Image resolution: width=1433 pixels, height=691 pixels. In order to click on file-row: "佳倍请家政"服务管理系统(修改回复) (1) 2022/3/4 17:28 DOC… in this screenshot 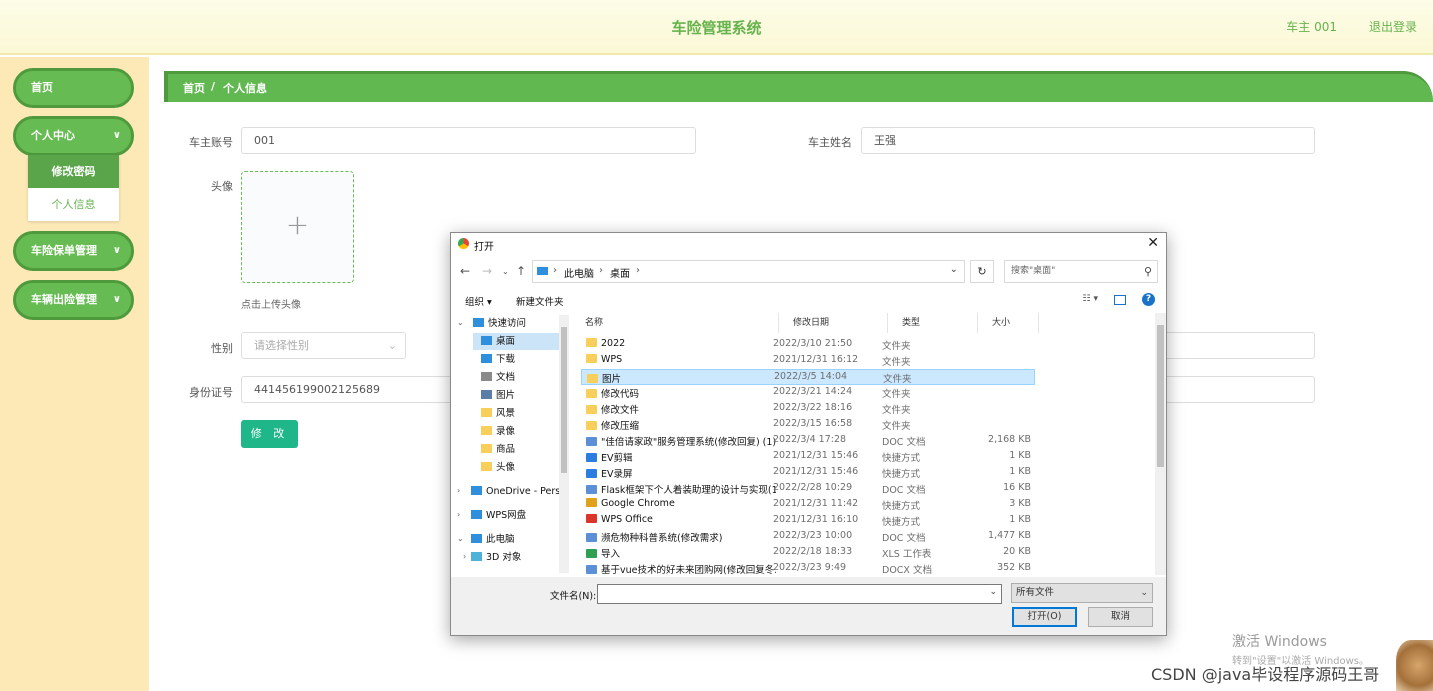, I will do `click(808, 441)`.